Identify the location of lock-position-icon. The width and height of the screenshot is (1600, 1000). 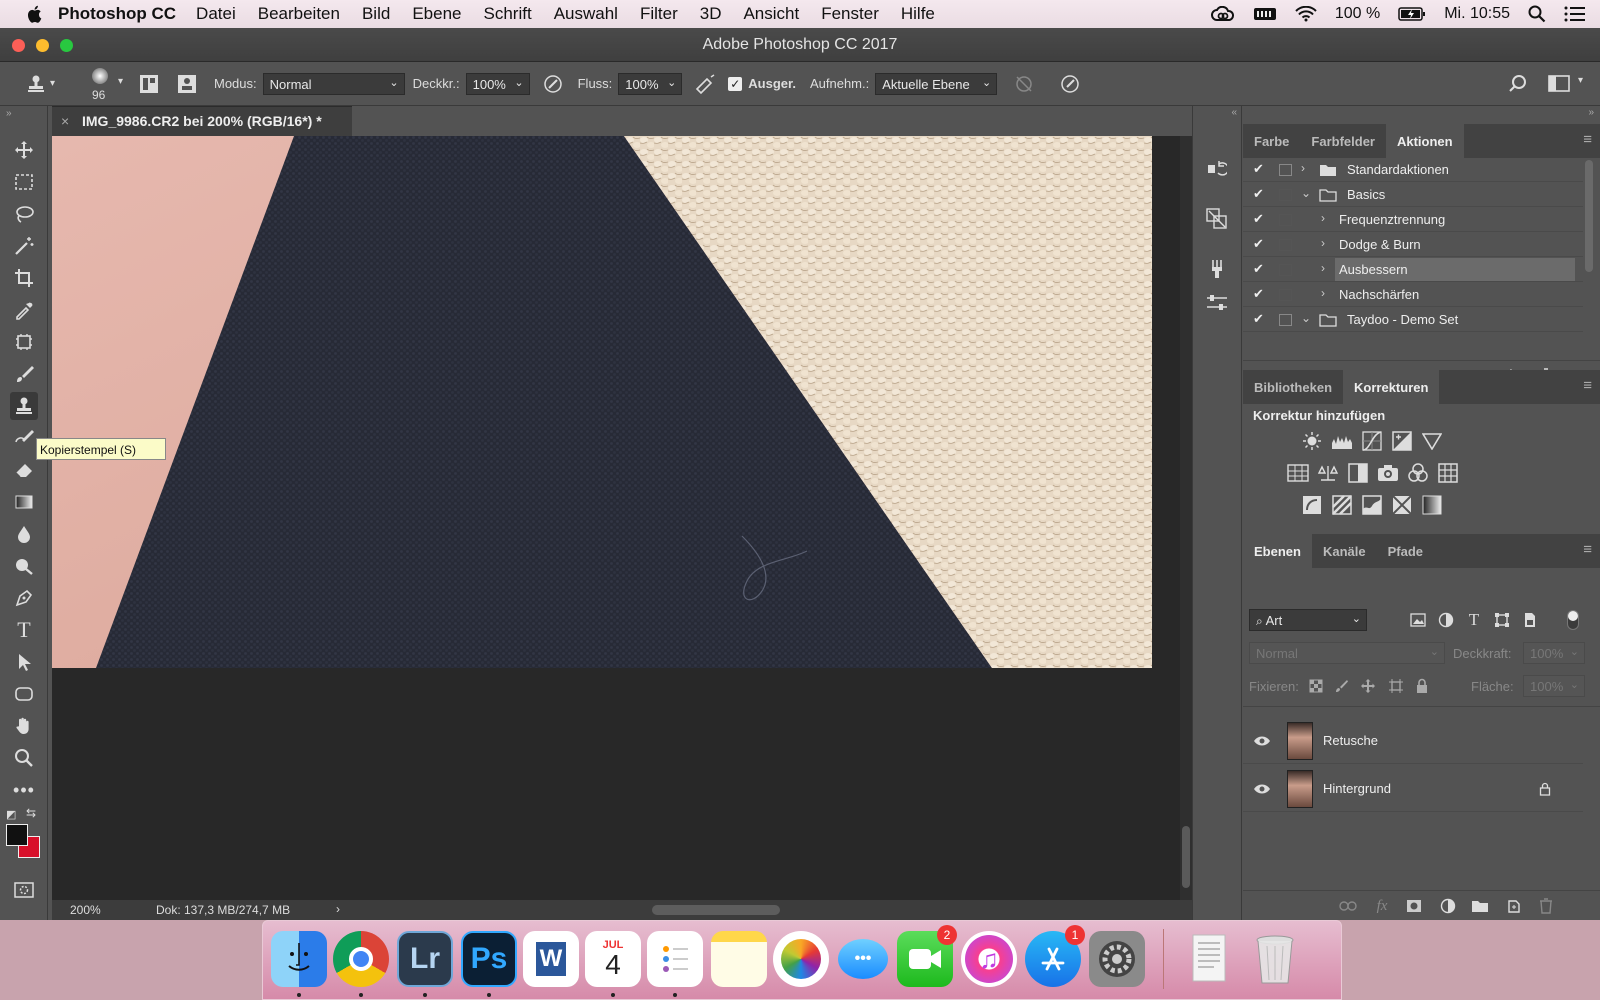
(1368, 686).